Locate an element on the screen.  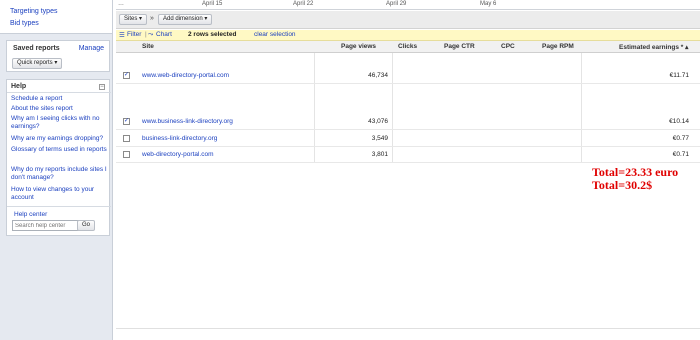
column-header-page-views: Page views is located at coordinates (358, 46).